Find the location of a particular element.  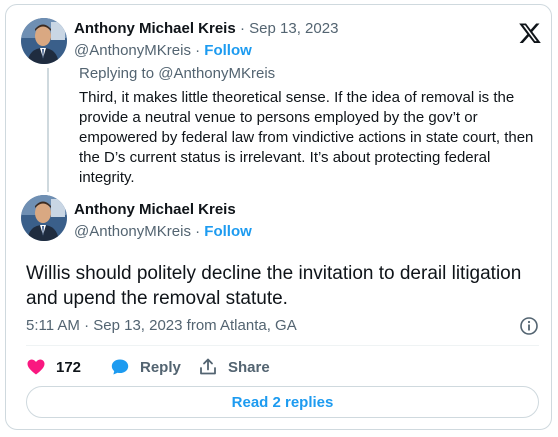

thread-connector-line is located at coordinates (48, 130).